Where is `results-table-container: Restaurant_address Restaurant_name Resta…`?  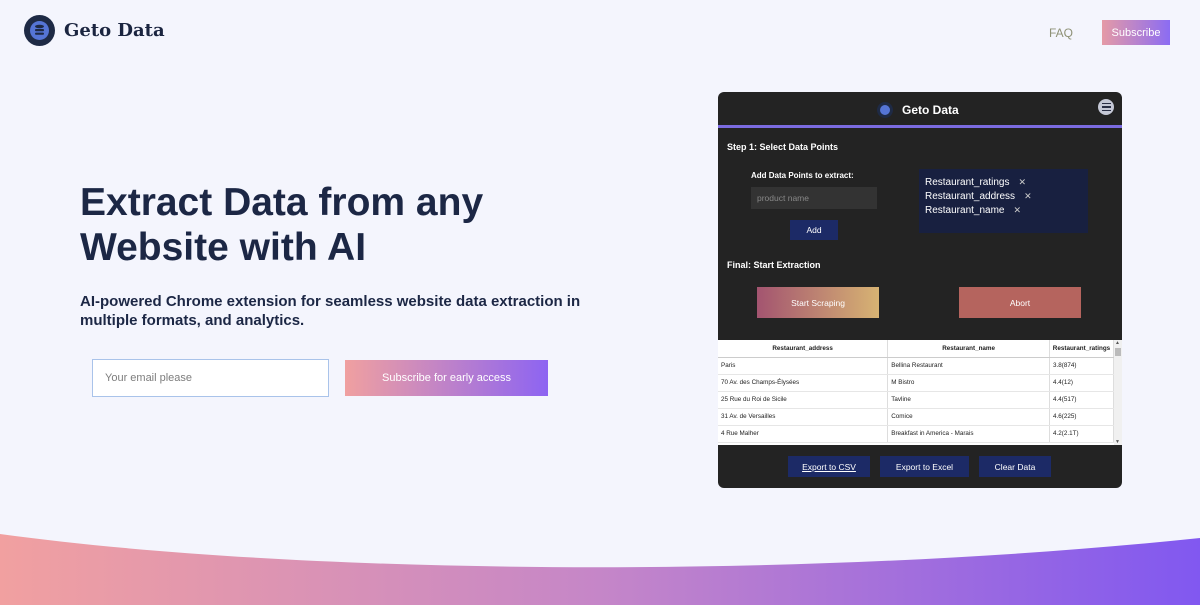 results-table-container: Restaurant_address Restaurant_name Resta… is located at coordinates (920, 392).